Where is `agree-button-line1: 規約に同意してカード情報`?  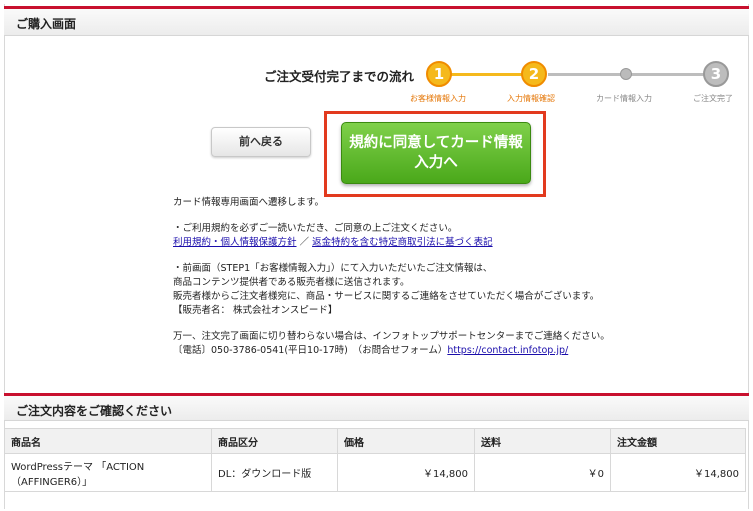 agree-button-line1: 規約に同意してカード情報 is located at coordinates (436, 143).